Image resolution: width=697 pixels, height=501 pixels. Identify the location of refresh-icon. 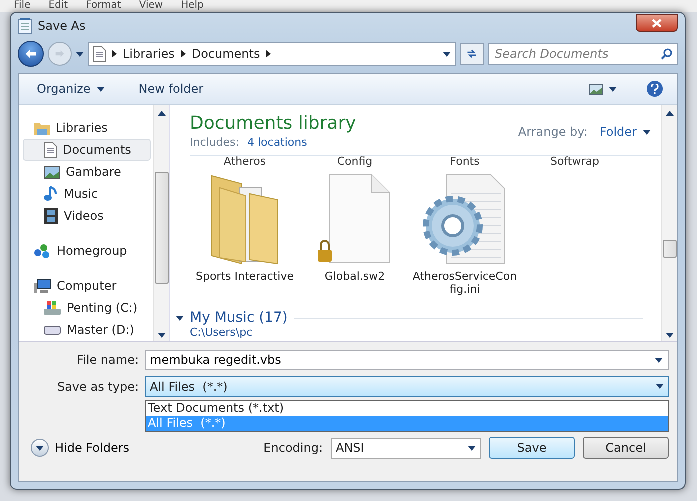
(472, 54).